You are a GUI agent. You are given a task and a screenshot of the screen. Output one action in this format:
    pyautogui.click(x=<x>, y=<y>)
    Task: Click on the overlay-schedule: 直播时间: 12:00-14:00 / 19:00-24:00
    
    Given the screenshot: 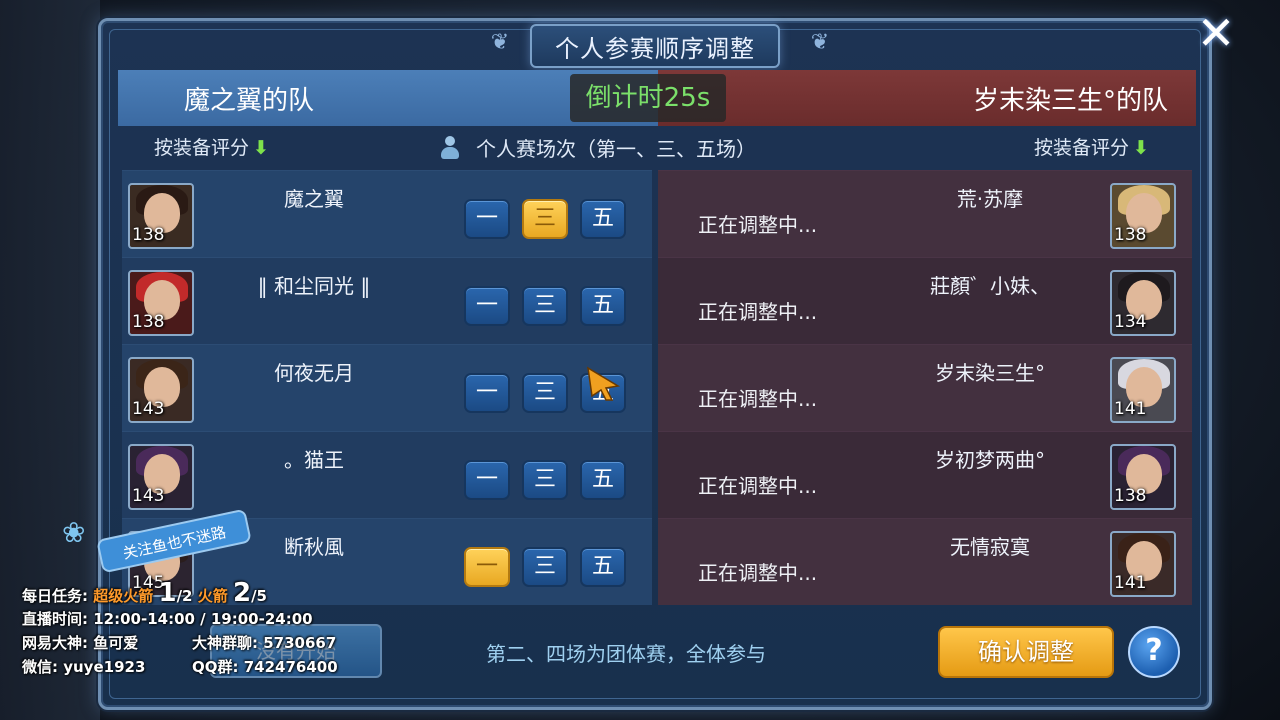 What is the action you would take?
    pyautogui.click(x=167, y=619)
    